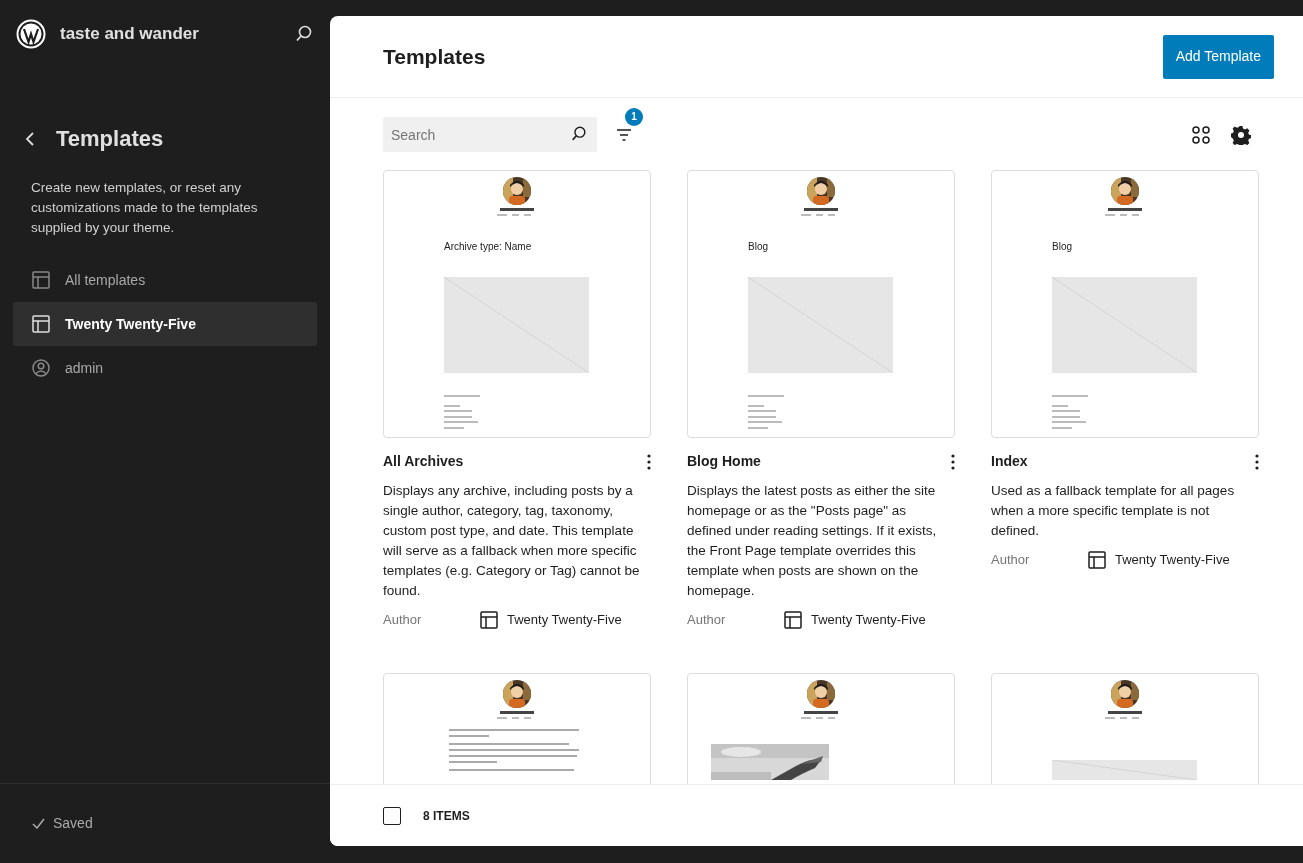 The image size is (1303, 863). What do you see at coordinates (446, 816) in the screenshot?
I see `item-count: 8 ITEMS` at bounding box center [446, 816].